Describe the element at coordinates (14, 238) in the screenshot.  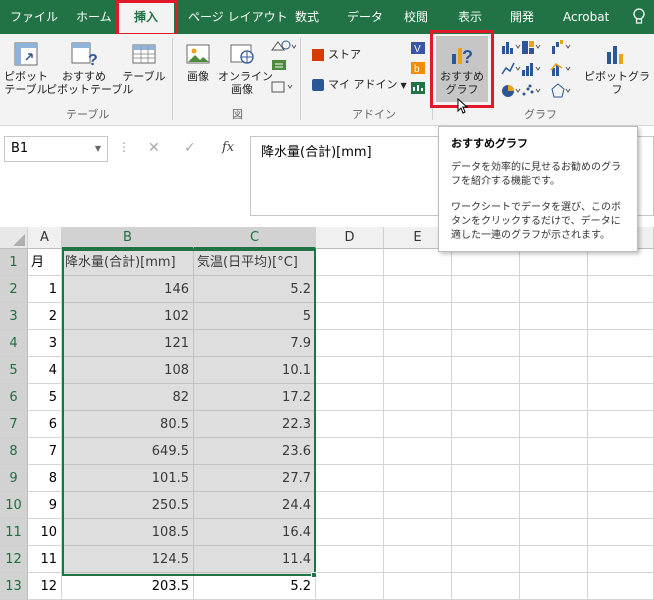
I see `select-all-corner` at that location.